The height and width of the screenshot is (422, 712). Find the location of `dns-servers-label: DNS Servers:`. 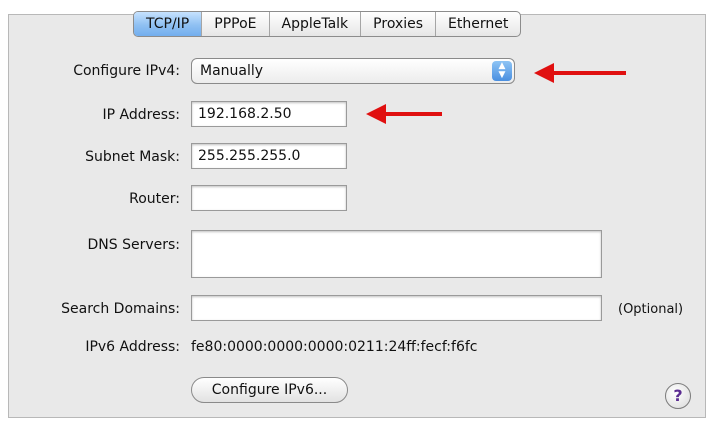

dns-servers-label: DNS Servers: is located at coordinates (133, 245).